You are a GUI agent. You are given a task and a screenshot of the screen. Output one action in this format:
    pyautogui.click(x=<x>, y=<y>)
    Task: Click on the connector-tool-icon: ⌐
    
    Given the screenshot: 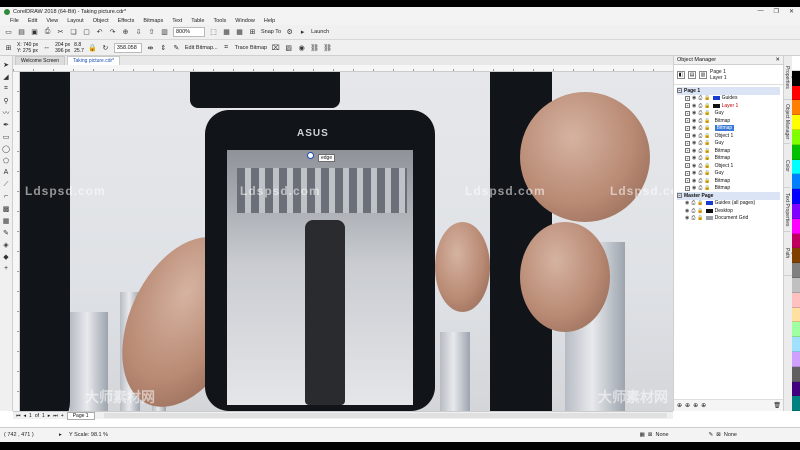 What is the action you would take?
    pyautogui.click(x=6, y=196)
    